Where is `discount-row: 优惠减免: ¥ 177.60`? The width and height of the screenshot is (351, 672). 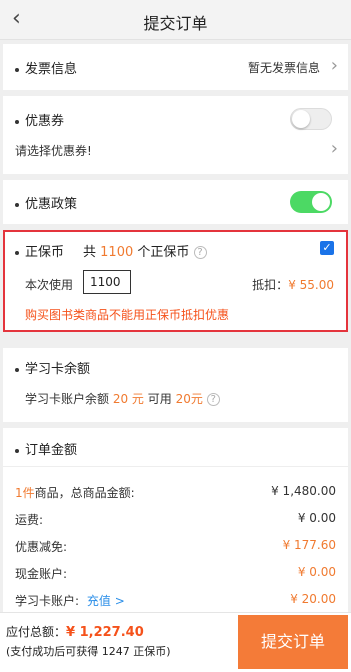
discount-row: 优惠减免: ¥ 177.60 is located at coordinates (175, 546).